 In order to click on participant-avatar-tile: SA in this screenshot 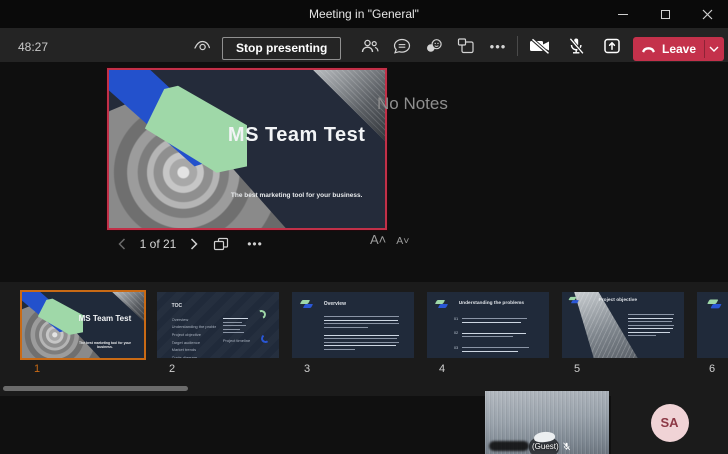, I will do `click(669, 422)`.